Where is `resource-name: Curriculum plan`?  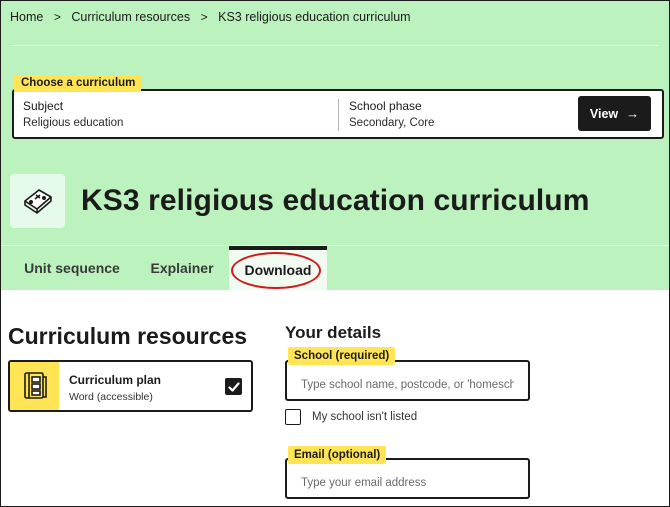
resource-name: Curriculum plan is located at coordinates (115, 380).